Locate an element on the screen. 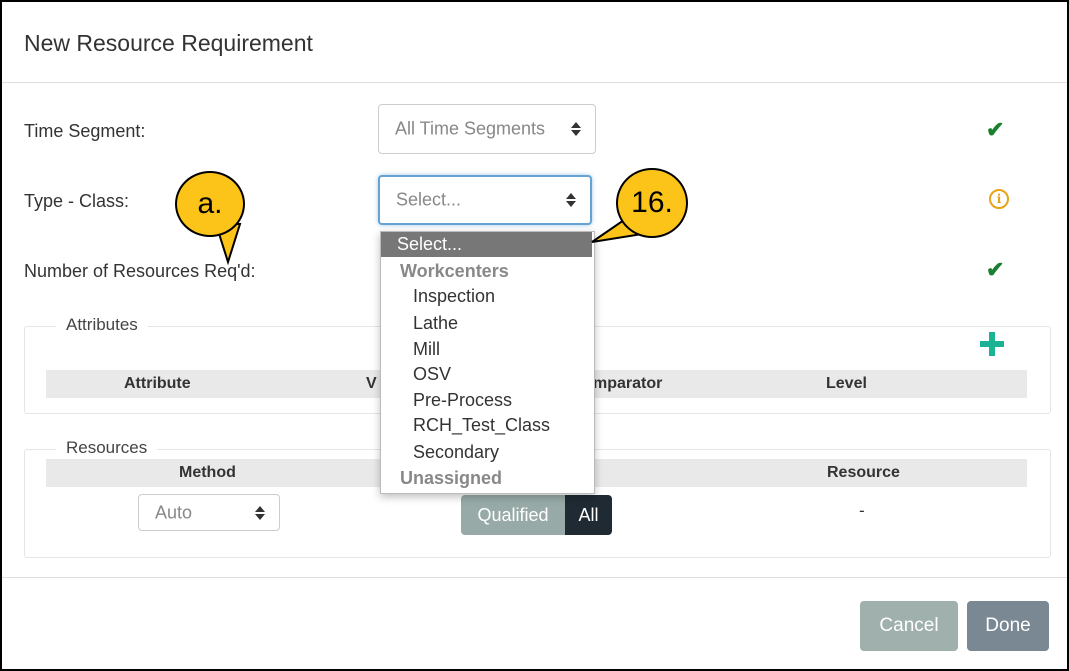 This screenshot has width=1069, height=671. option-lathe: Lathe is located at coordinates (486, 323).